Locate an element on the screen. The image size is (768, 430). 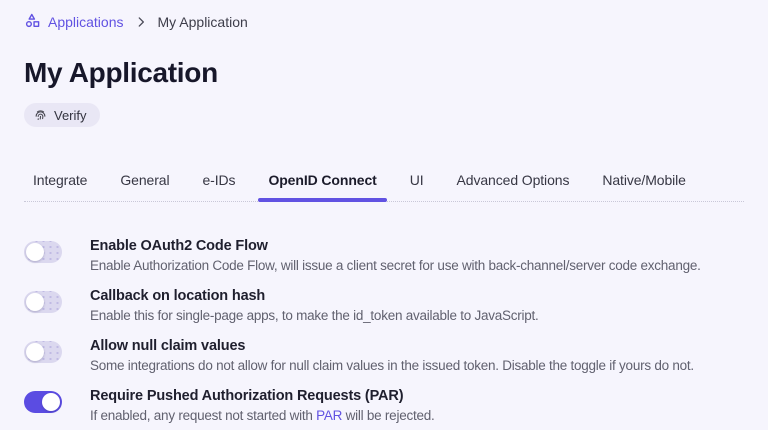
chevron-right-icon is located at coordinates (141, 22).